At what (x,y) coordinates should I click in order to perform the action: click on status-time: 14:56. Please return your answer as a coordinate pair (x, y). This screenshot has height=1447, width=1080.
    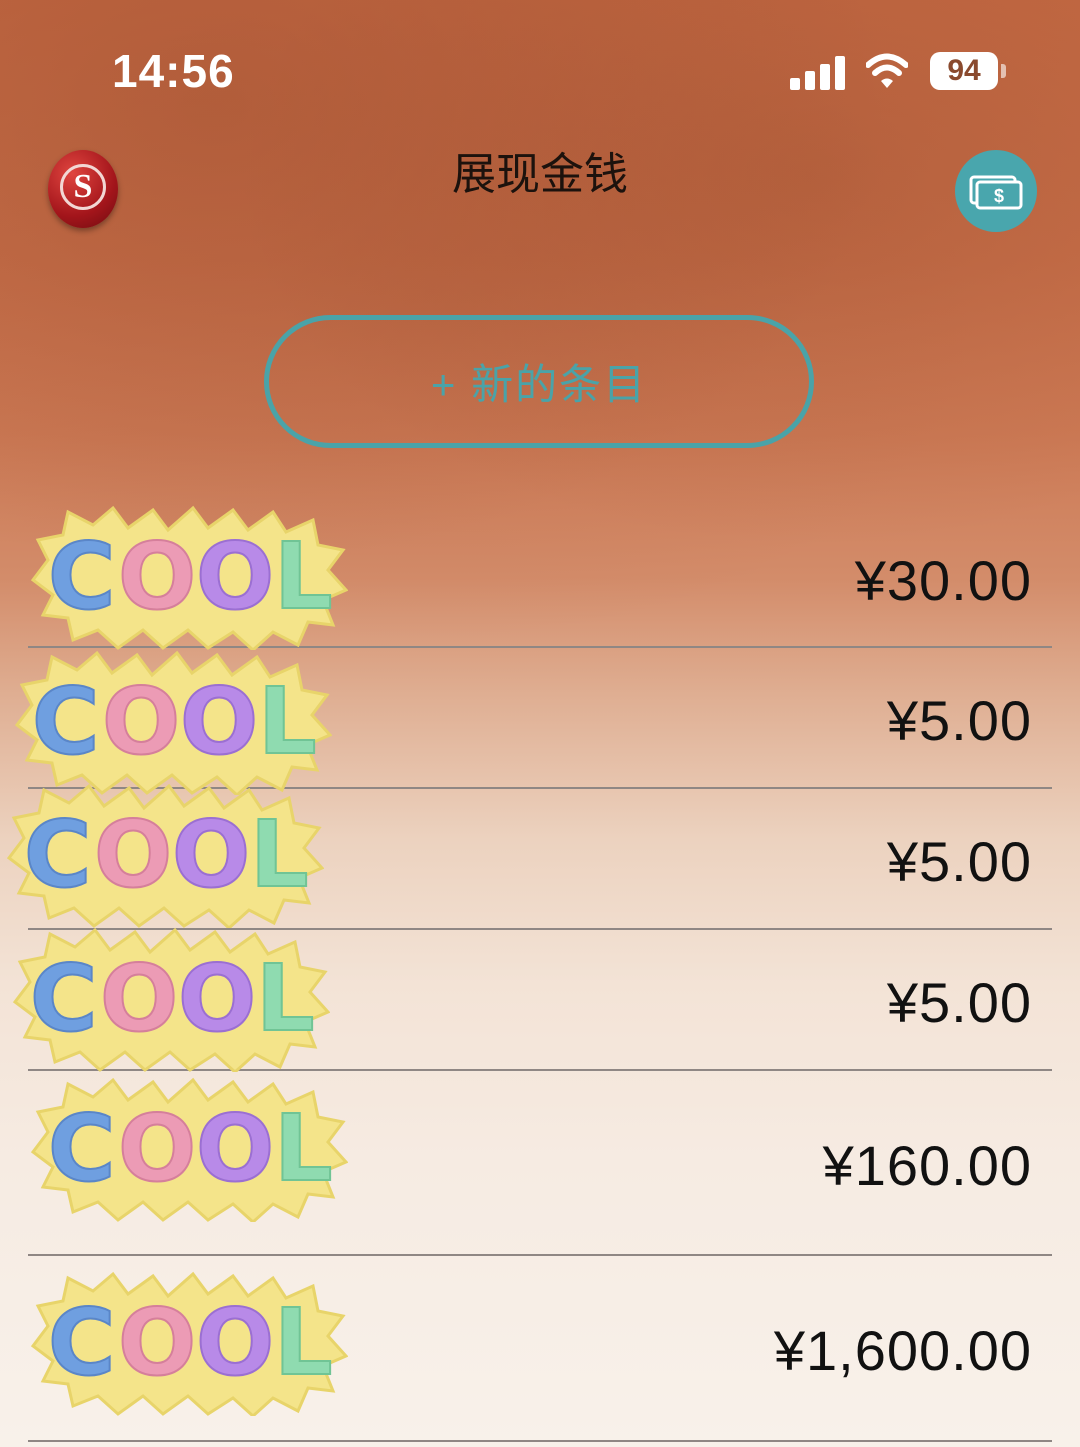
    Looking at the image, I should click on (173, 71).